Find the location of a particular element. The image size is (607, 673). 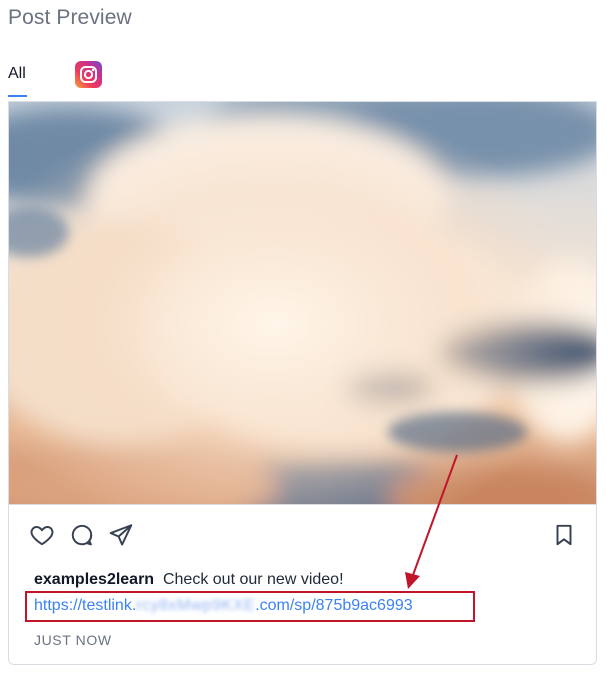

bookmark-icon is located at coordinates (564, 535).